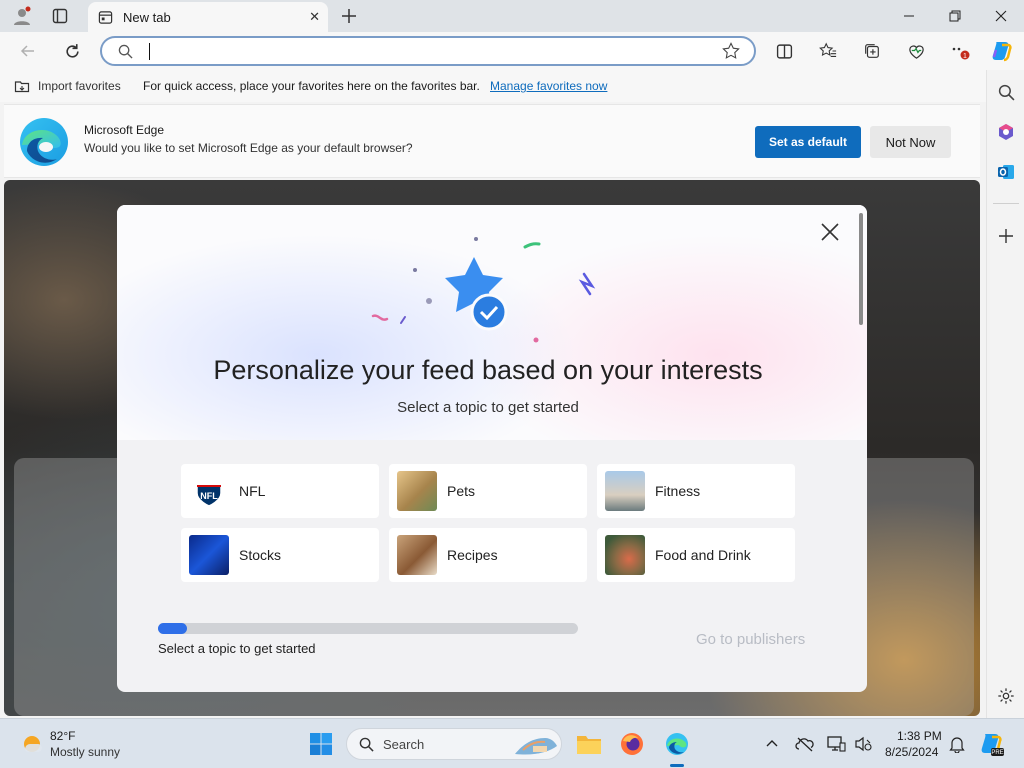 The image size is (1024, 768). What do you see at coordinates (1002, 51) in the screenshot?
I see `copilot-icon` at bounding box center [1002, 51].